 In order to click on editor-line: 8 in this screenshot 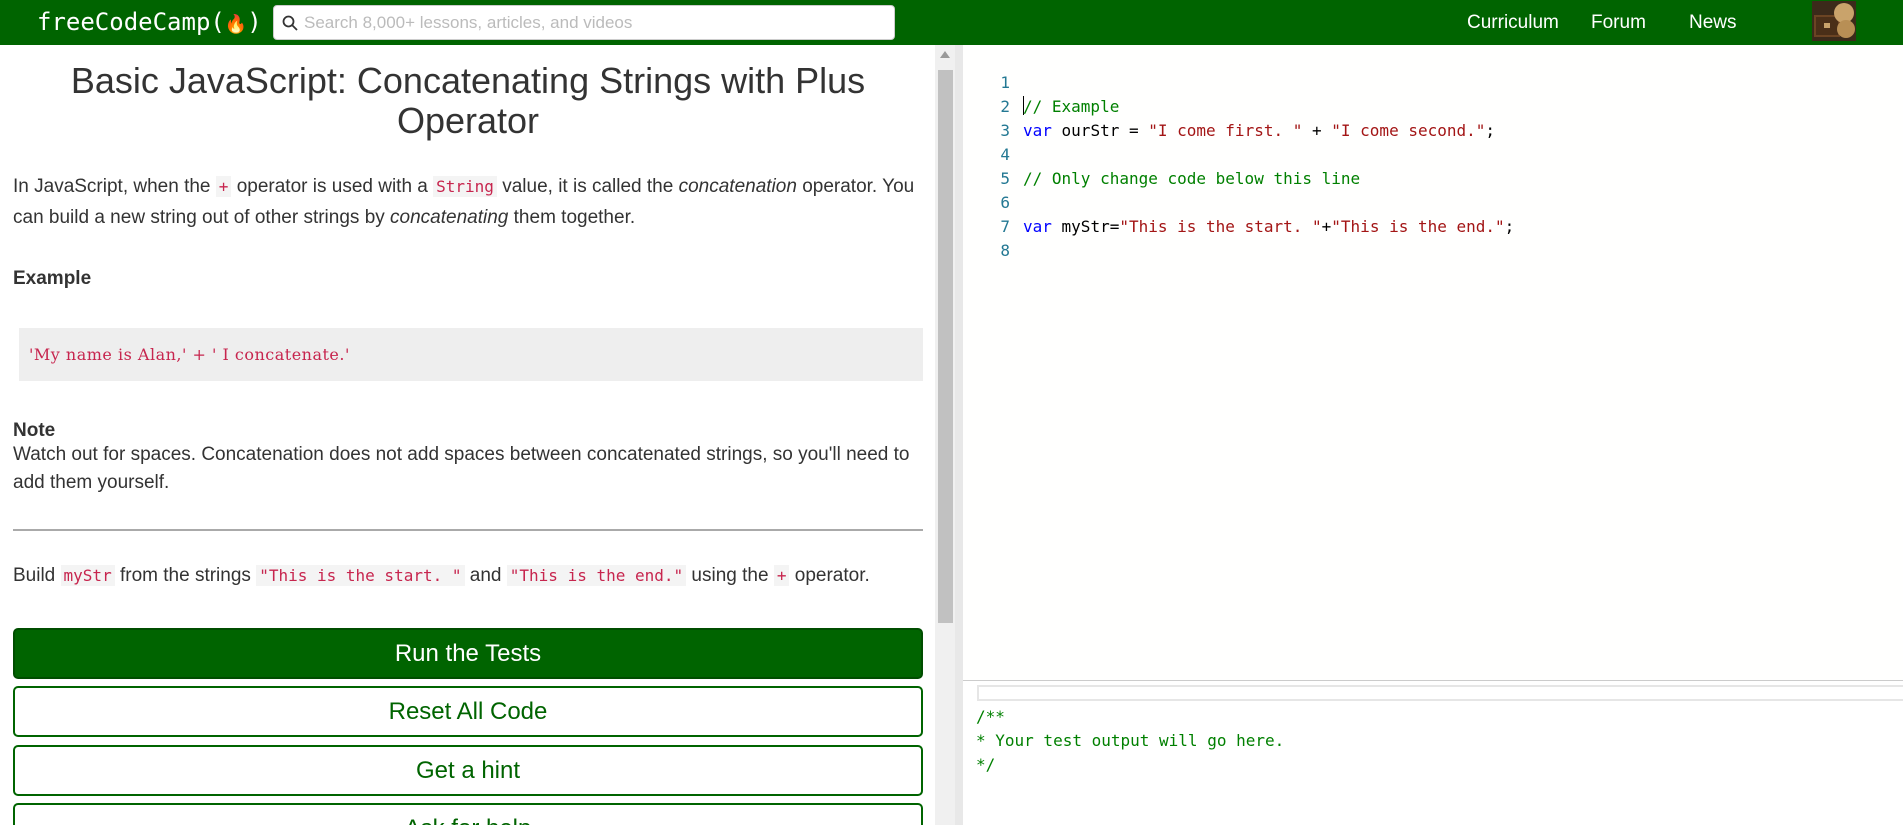, I will do `click(1433, 237)`.